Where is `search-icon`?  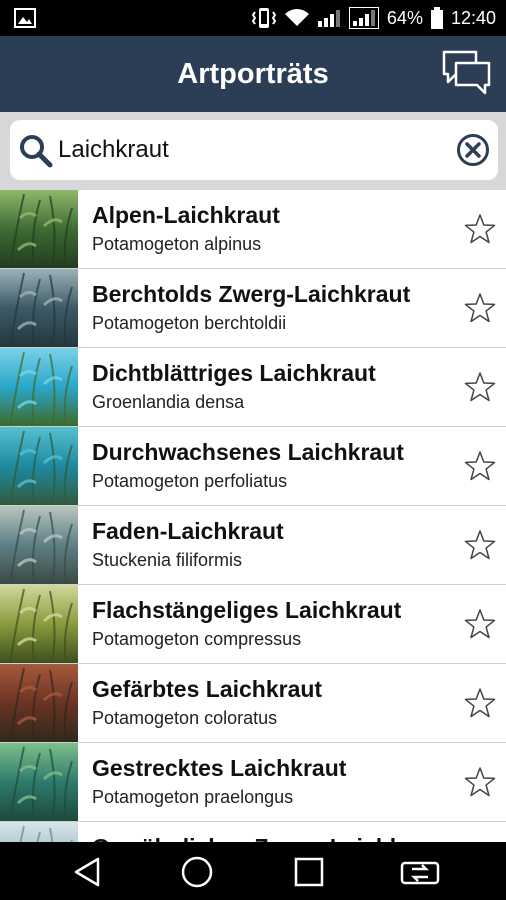 search-icon is located at coordinates (36, 151).